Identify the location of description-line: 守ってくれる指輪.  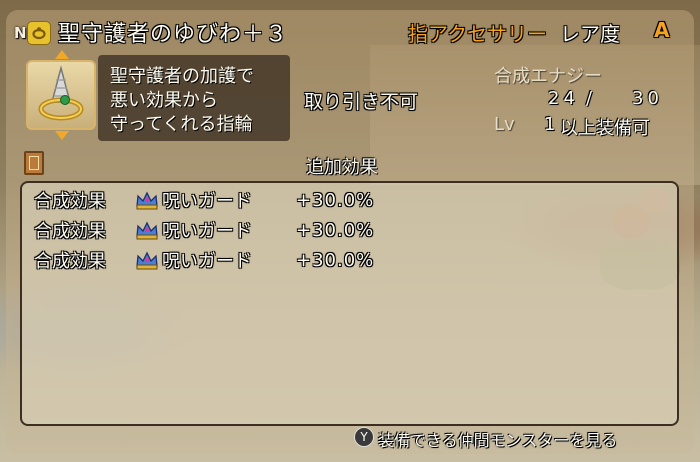
(181, 124).